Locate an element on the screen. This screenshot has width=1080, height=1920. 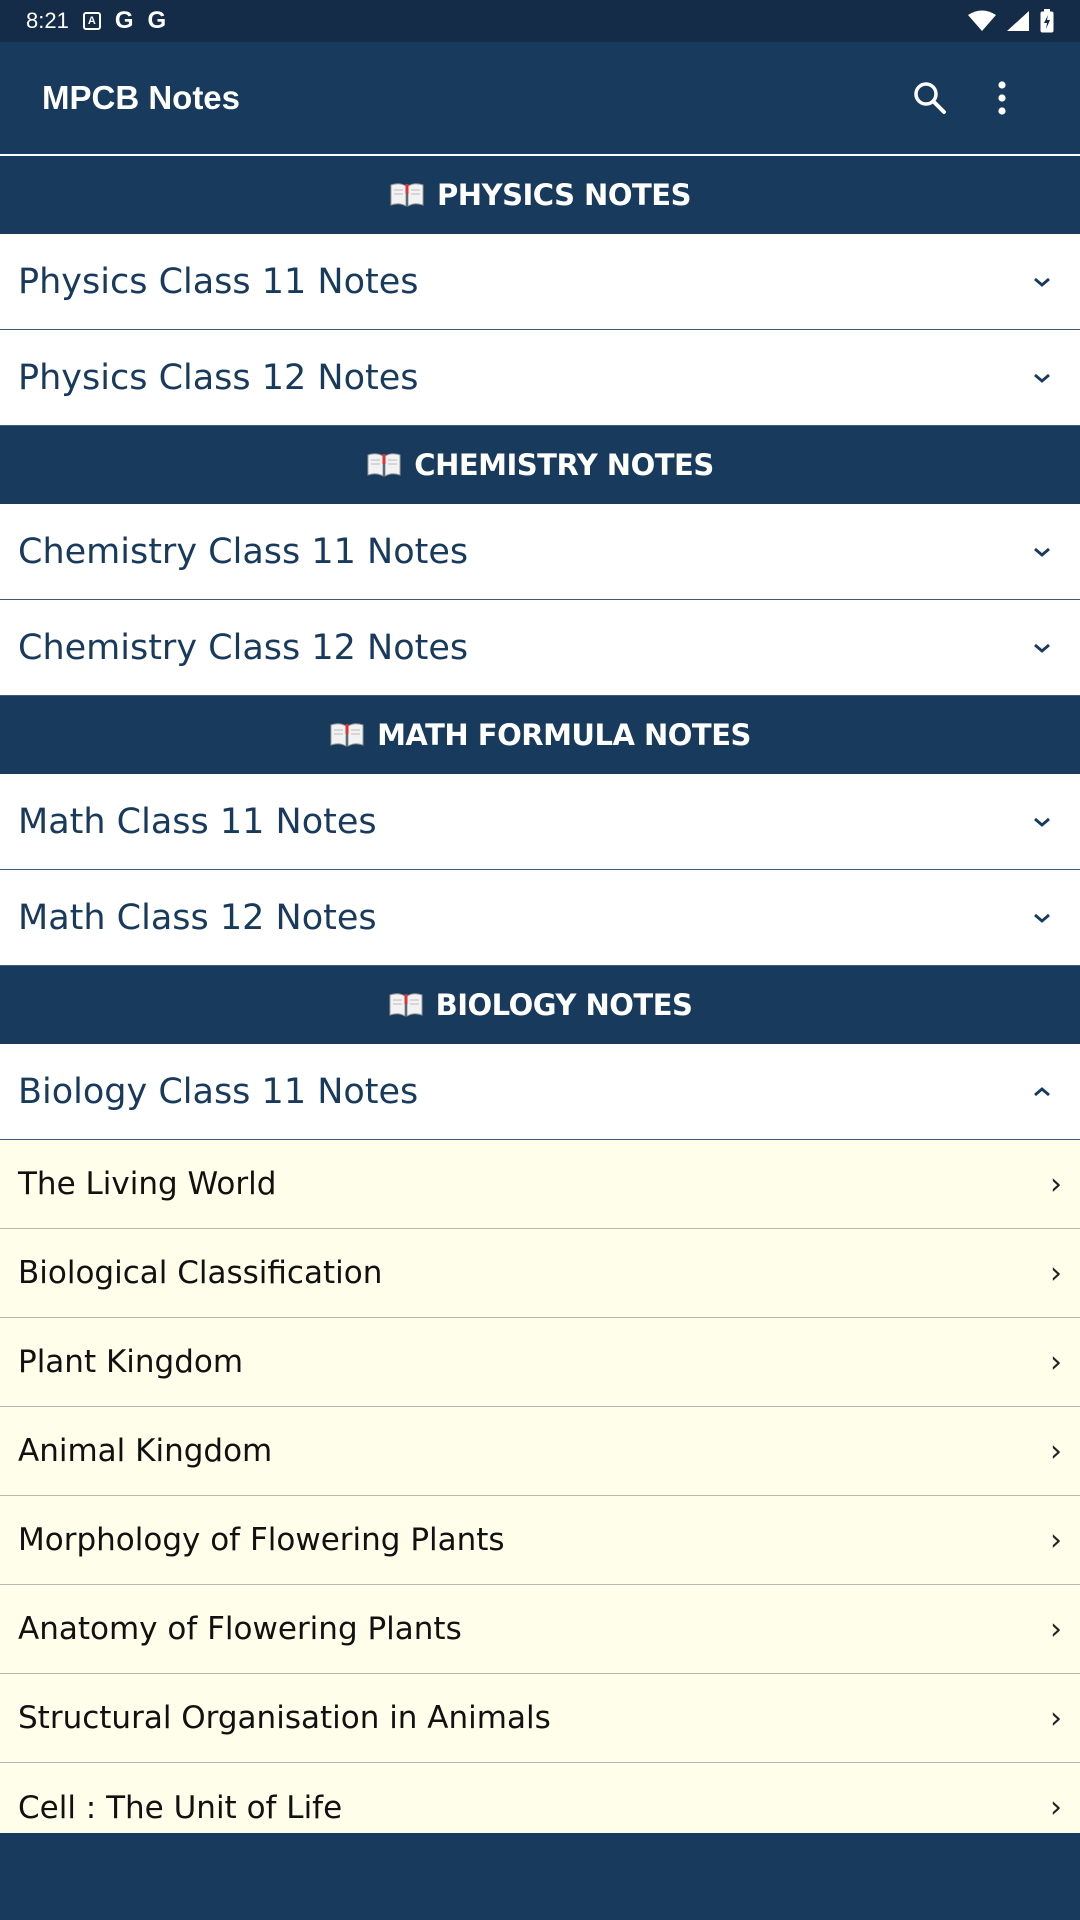
signal-icon is located at coordinates (1018, 21).